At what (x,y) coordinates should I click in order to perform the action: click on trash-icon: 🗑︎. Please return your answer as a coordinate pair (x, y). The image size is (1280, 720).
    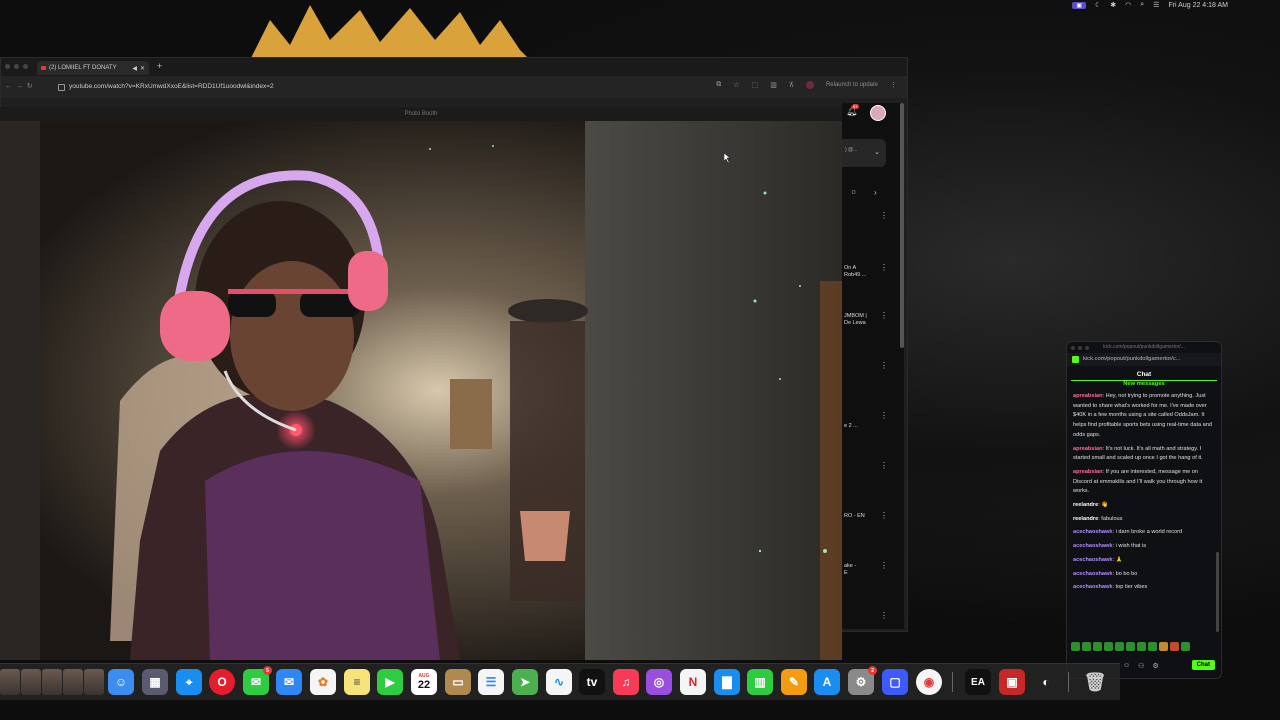
    Looking at the image, I should click on (1095, 682).